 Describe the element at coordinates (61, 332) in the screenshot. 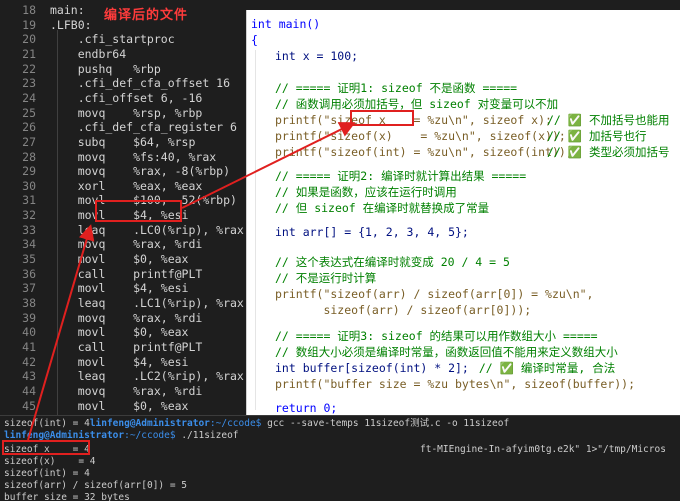

I see `arrow-output-to-asm` at that location.